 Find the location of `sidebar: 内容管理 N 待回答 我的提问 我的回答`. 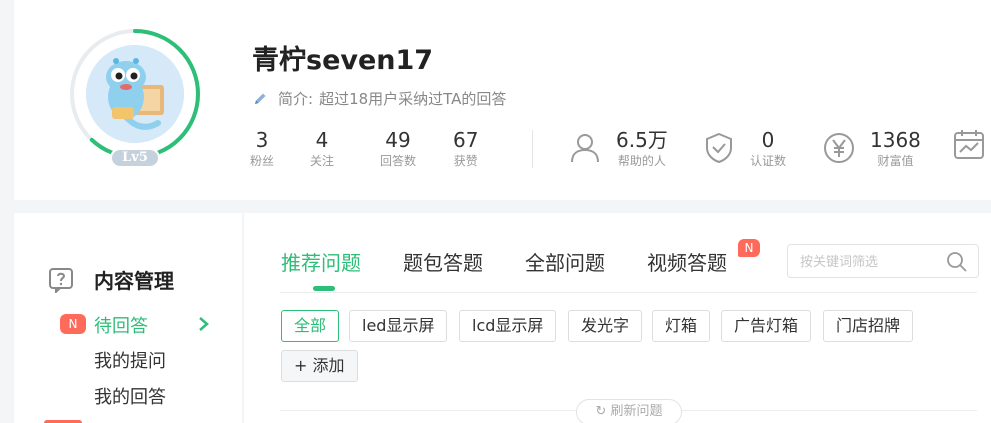

sidebar: 内容管理 N 待回答 我的提问 我的回答 is located at coordinates (128, 318).